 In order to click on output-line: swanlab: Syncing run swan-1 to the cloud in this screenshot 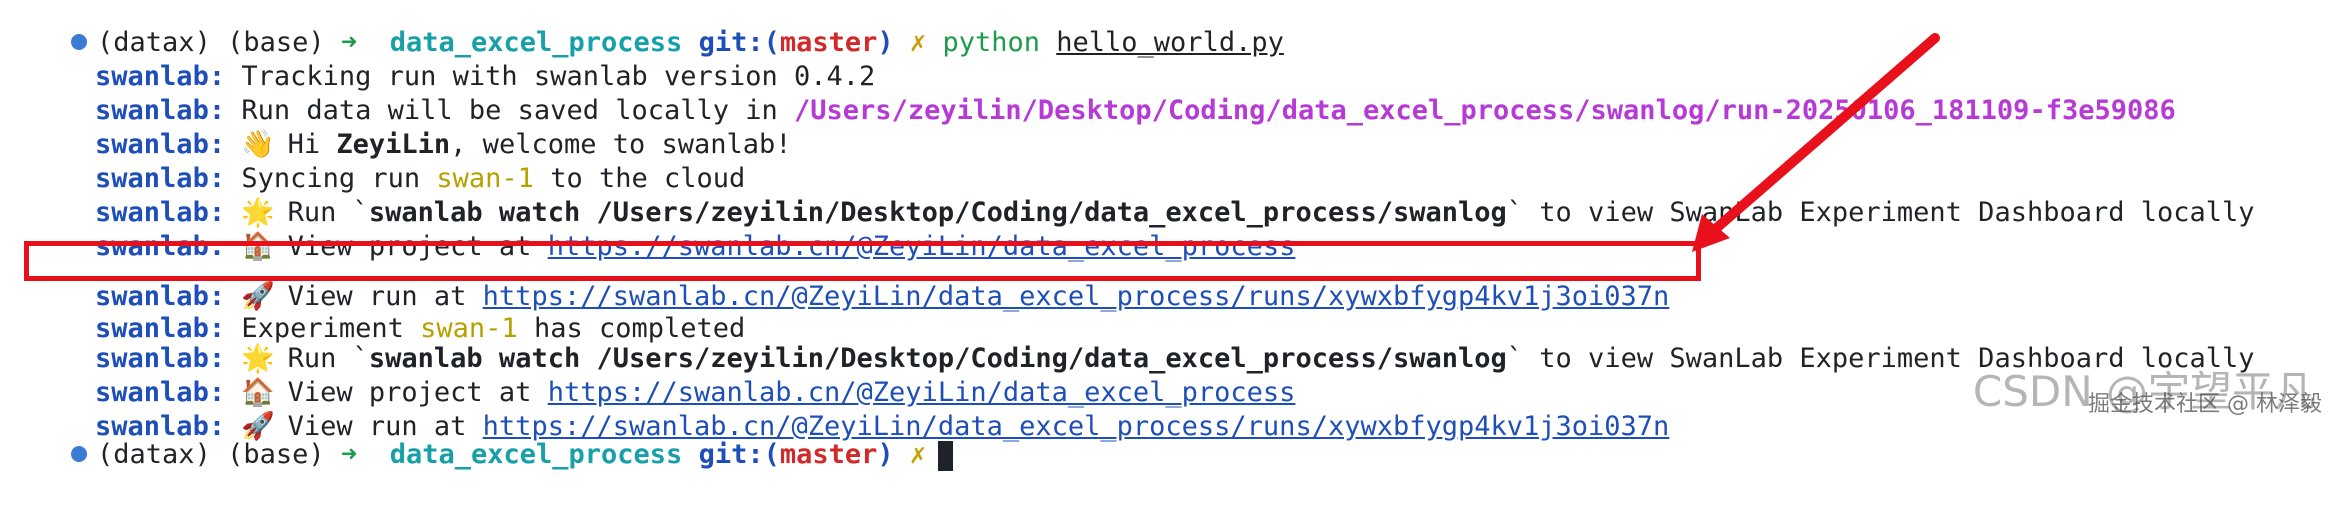, I will do `click(387, 161)`.